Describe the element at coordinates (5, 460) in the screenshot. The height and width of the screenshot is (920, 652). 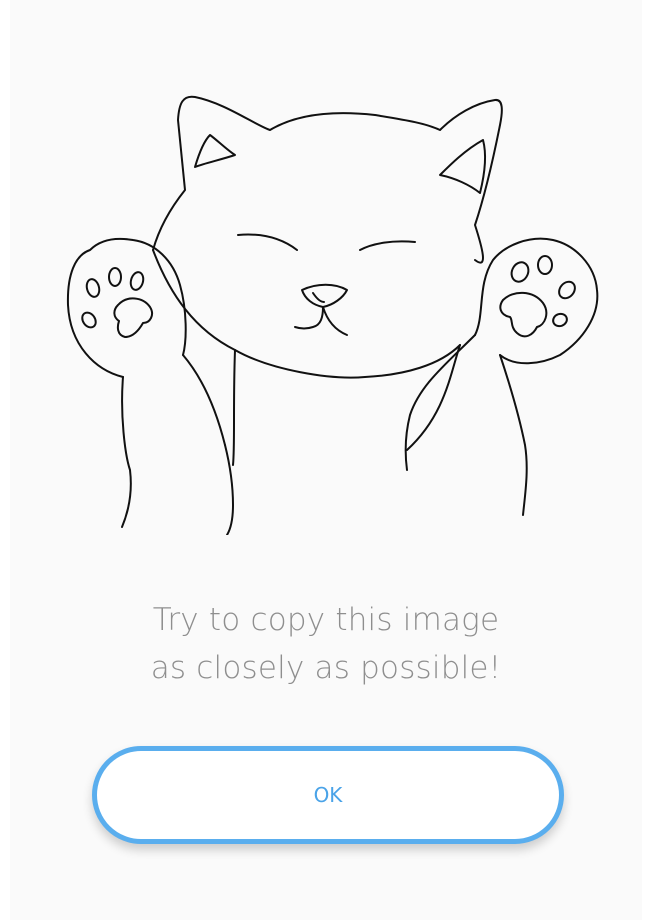
I see `left-edge` at that location.